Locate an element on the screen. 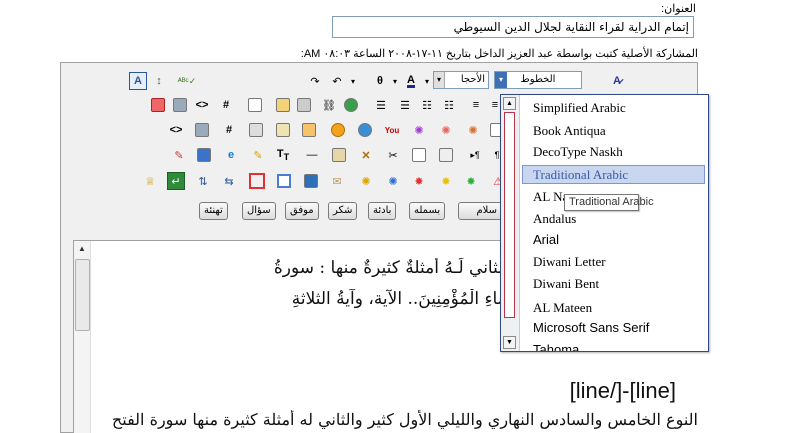 This screenshot has width=798, height=433. font-option: Diwani Bent is located at coordinates (566, 284).